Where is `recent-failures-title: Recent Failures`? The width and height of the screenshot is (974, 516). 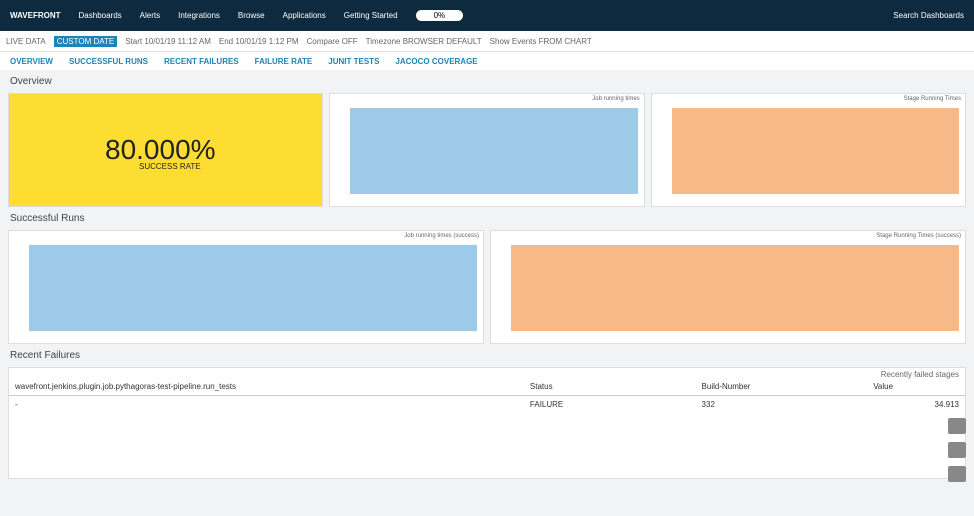 recent-failures-title: Recent Failures is located at coordinates (45, 355).